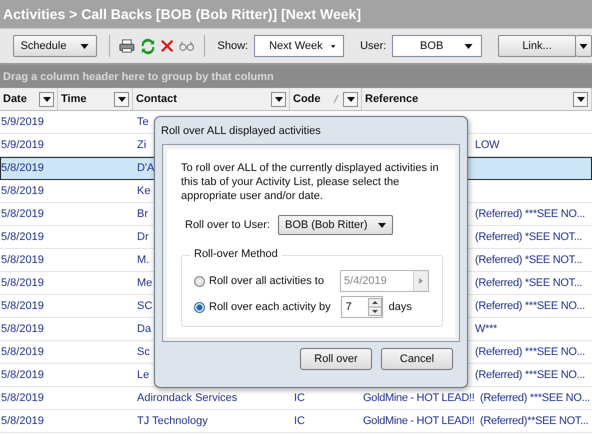 The width and height of the screenshot is (592, 435). I want to click on column-label: Time, so click(74, 99).